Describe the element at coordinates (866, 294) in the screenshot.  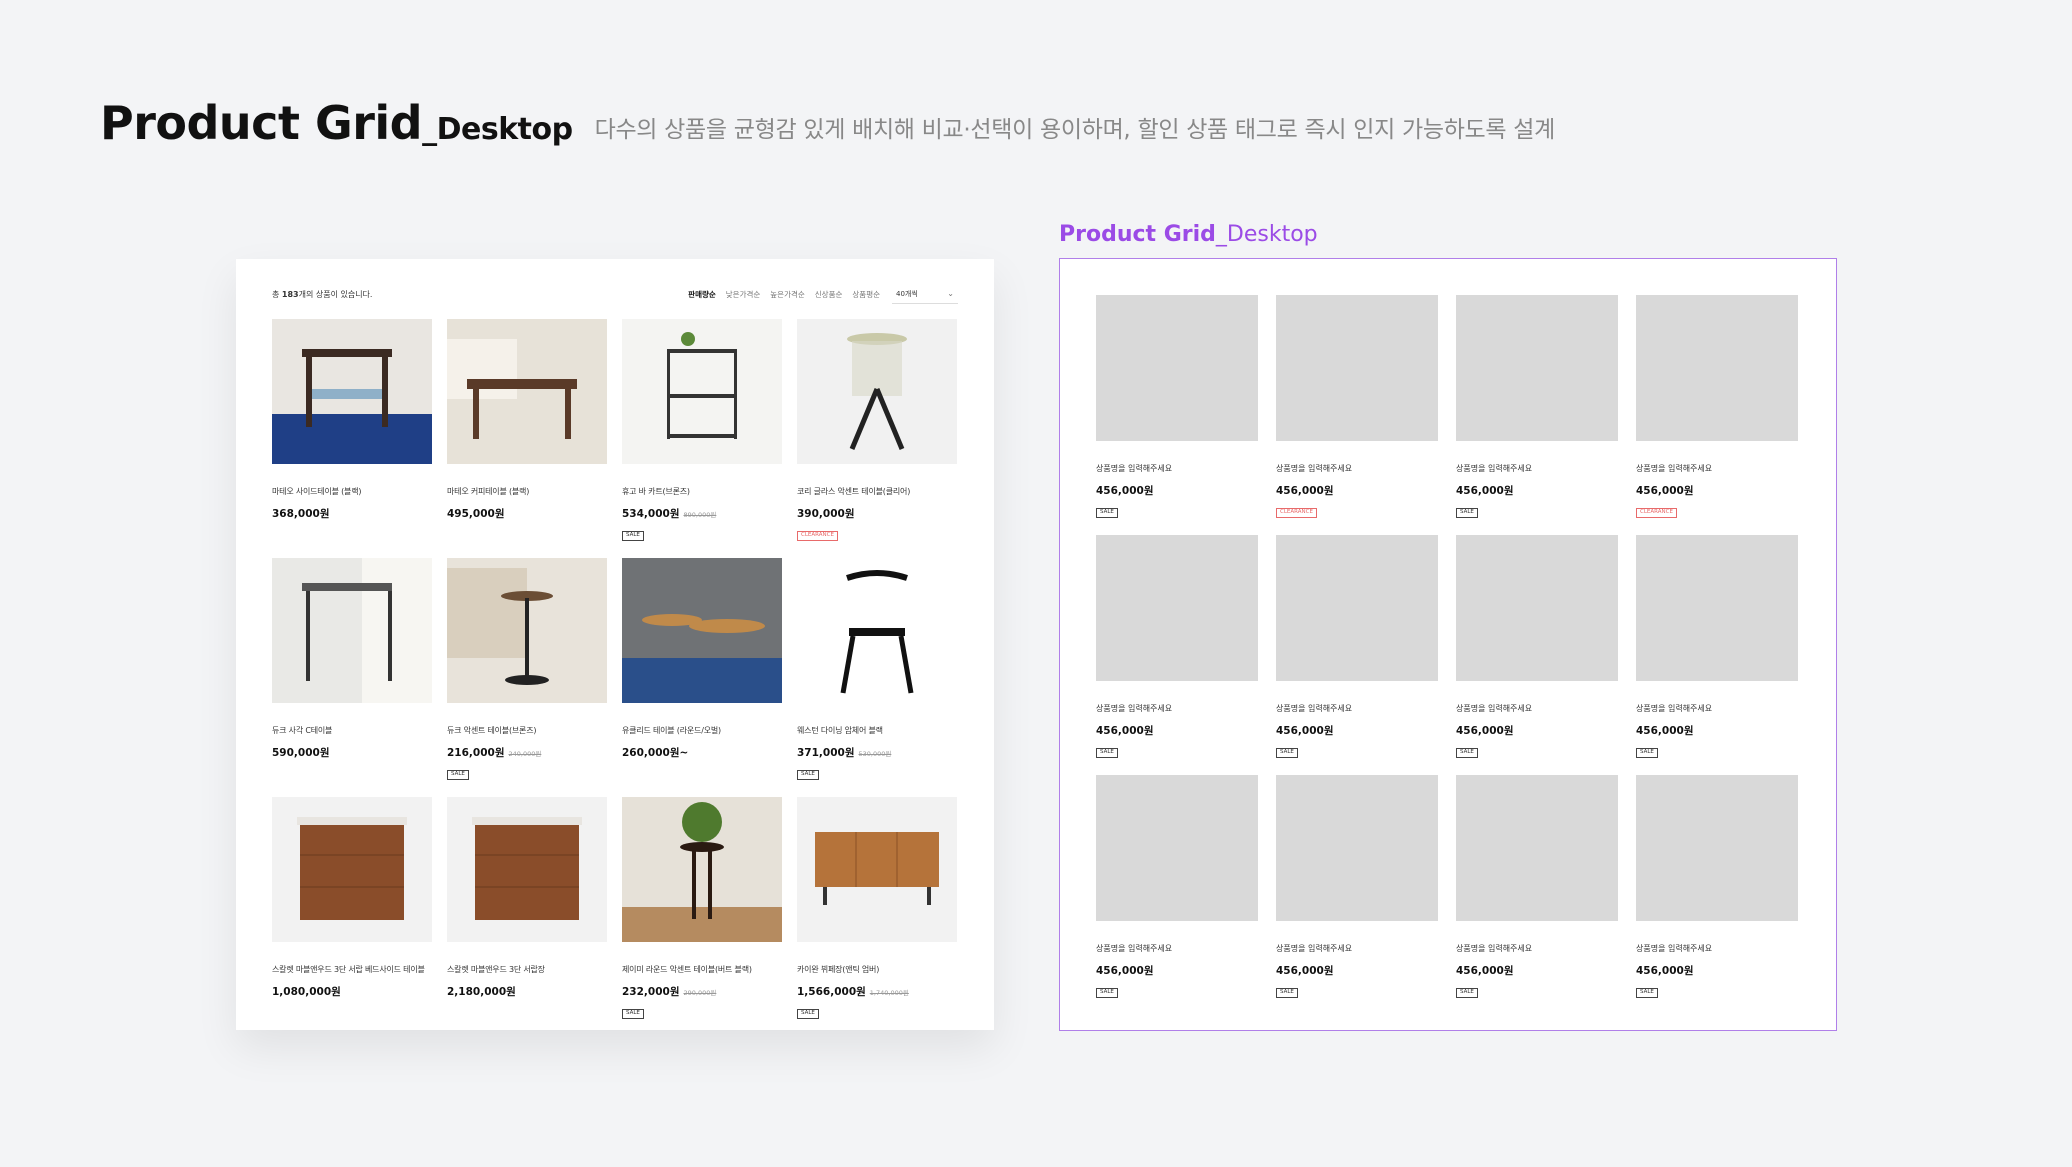
I see `sort-reviews: 상품평순` at that location.